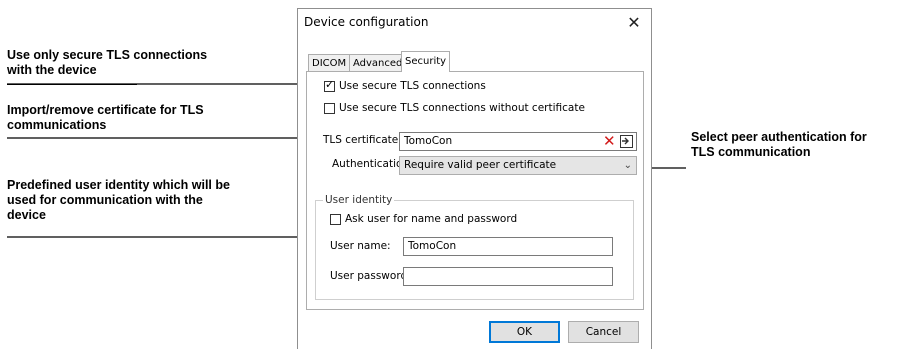 The width and height of the screenshot is (901, 349). I want to click on annotation-line: communications, so click(57, 125).